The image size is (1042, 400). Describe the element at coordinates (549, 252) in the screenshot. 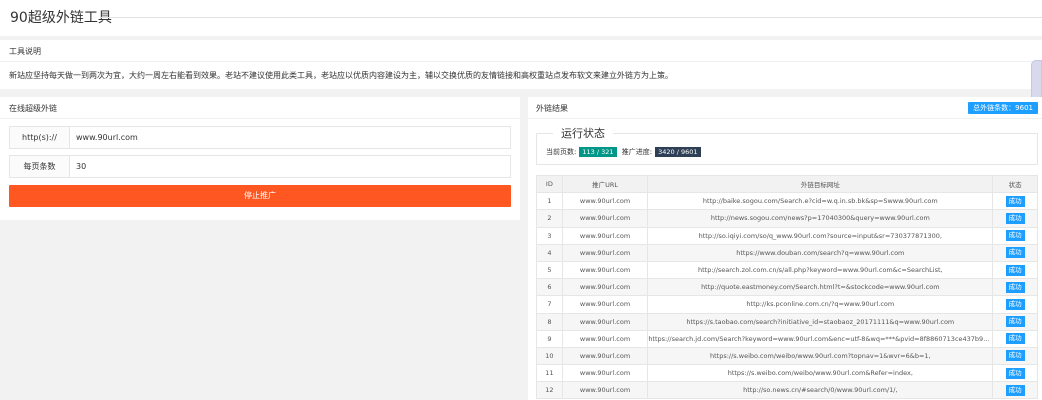

I see `row-id-cell: 4` at that location.